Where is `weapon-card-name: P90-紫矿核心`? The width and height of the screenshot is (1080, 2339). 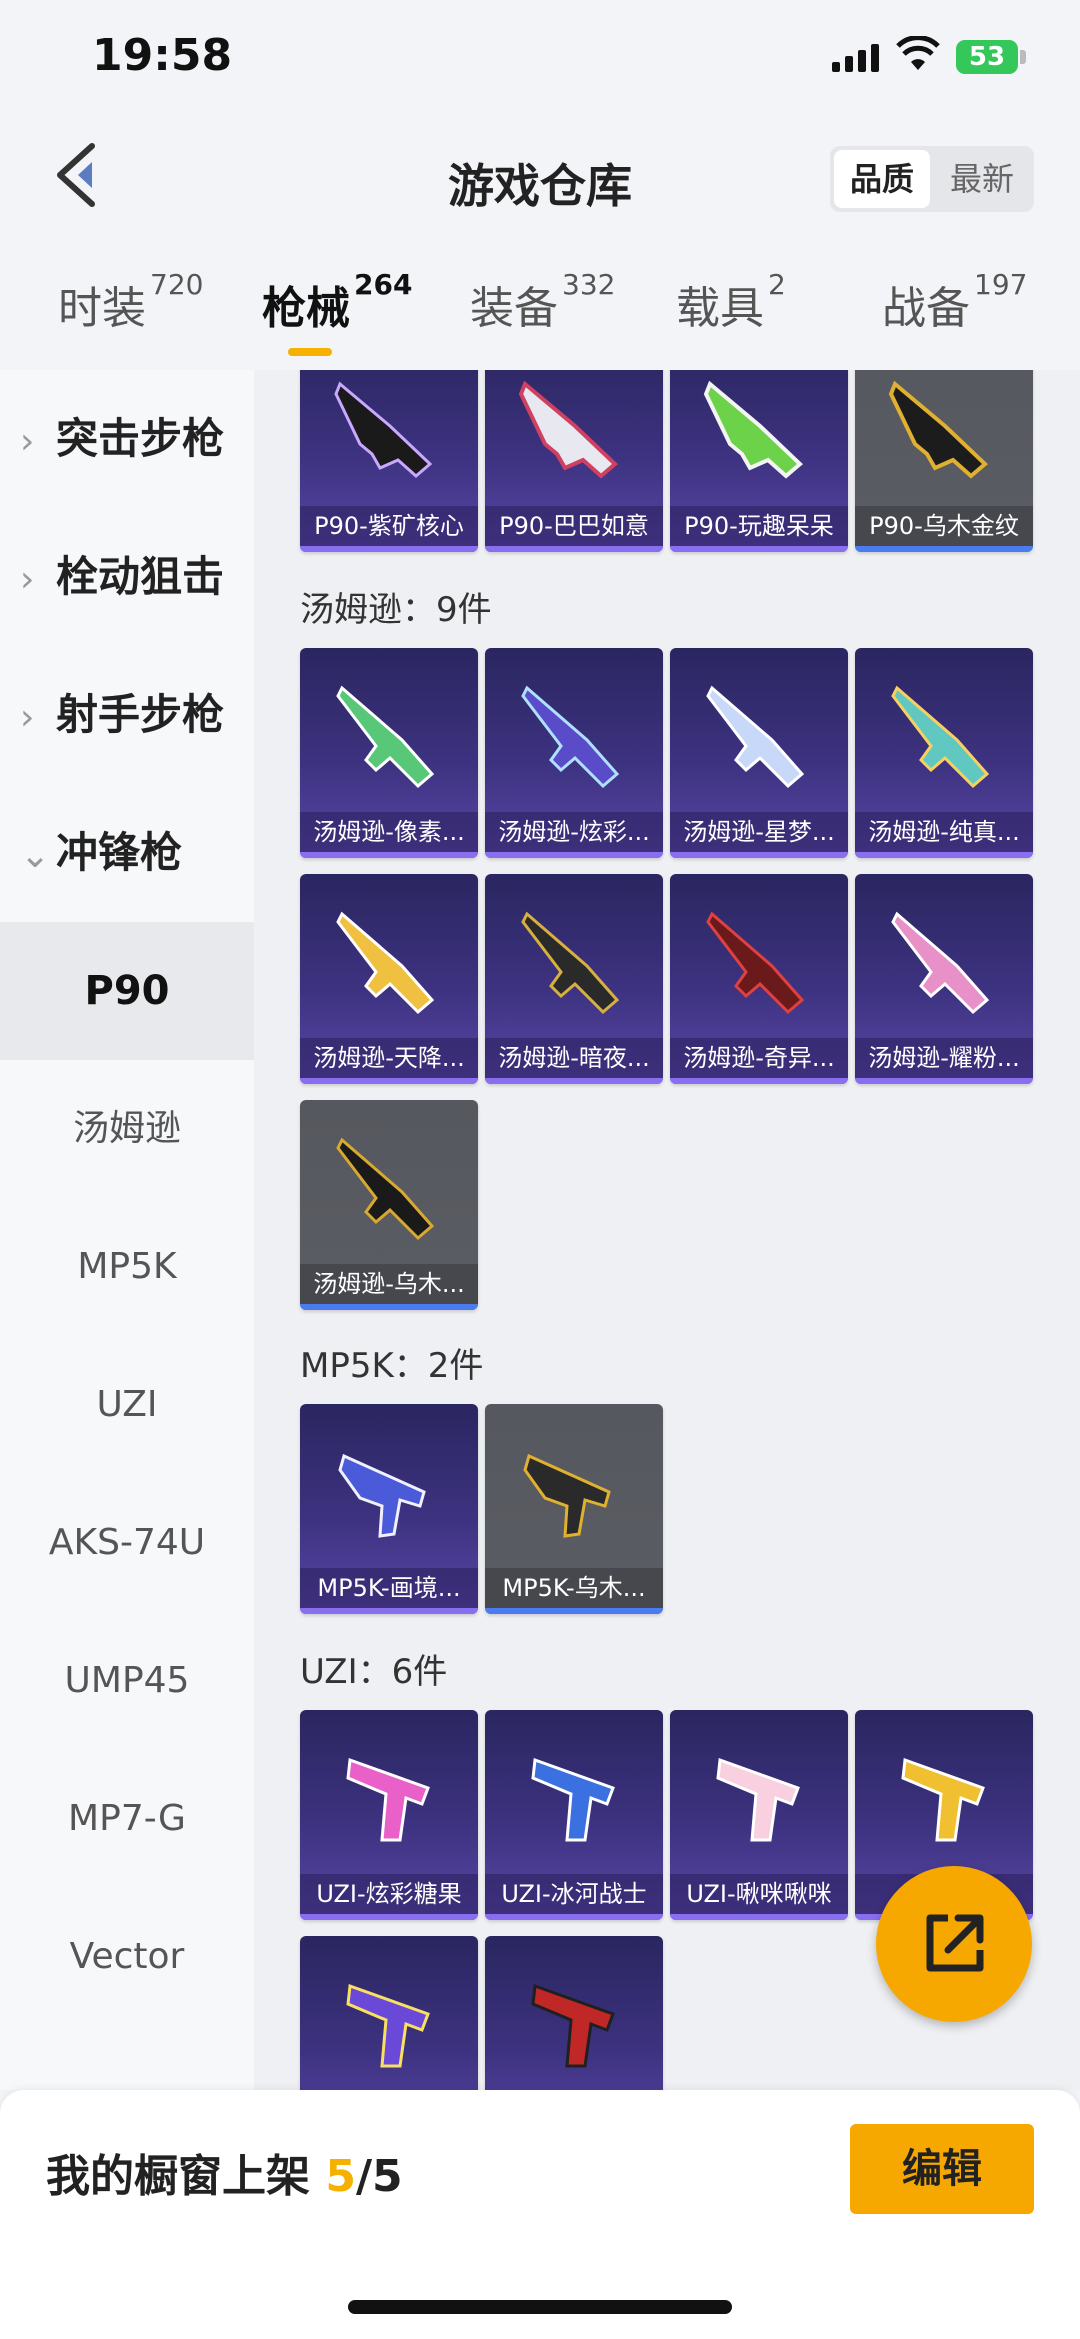
weapon-card-name: P90-紫矿核心 is located at coordinates (389, 526).